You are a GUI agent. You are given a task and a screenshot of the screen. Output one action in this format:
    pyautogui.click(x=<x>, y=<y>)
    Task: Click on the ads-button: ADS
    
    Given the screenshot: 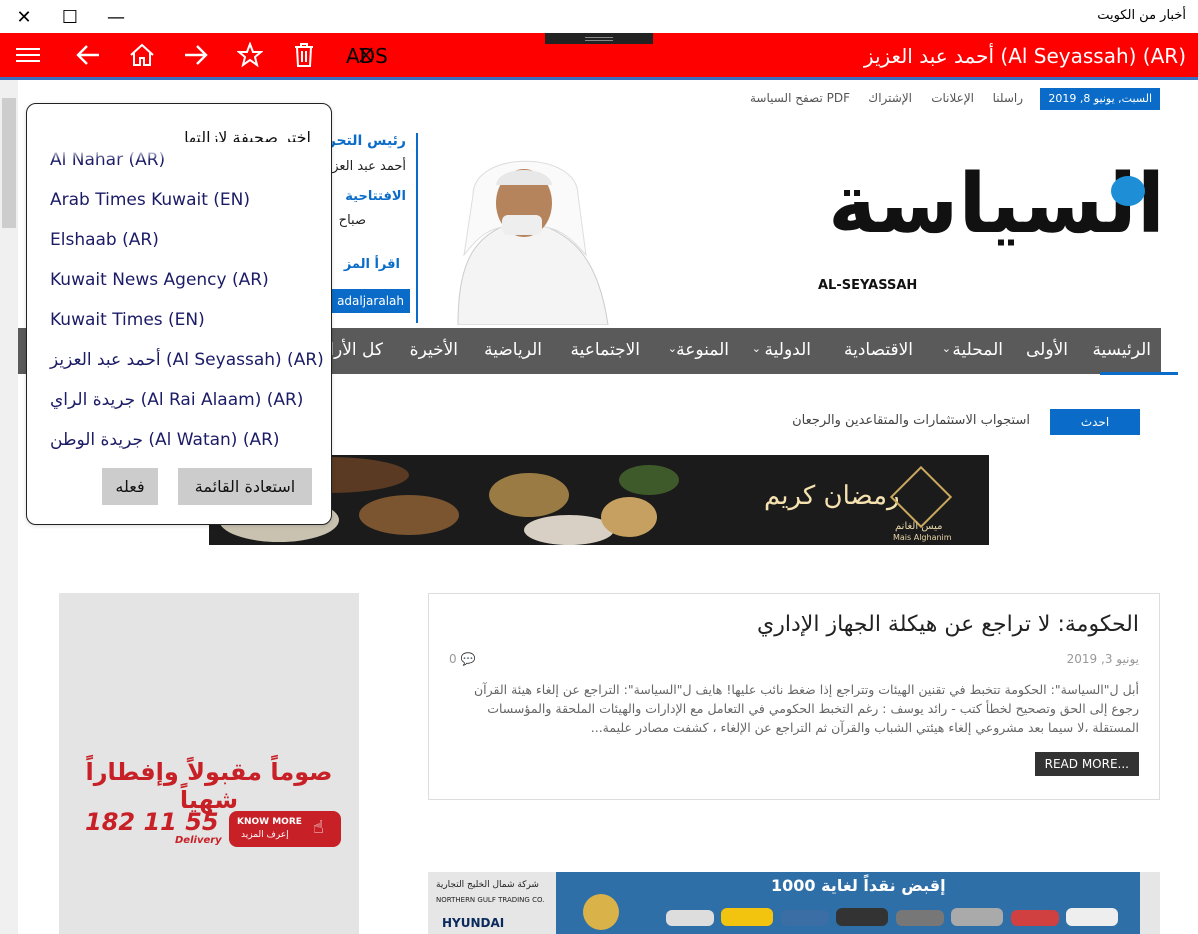 What is the action you would take?
    pyautogui.click(x=367, y=56)
    